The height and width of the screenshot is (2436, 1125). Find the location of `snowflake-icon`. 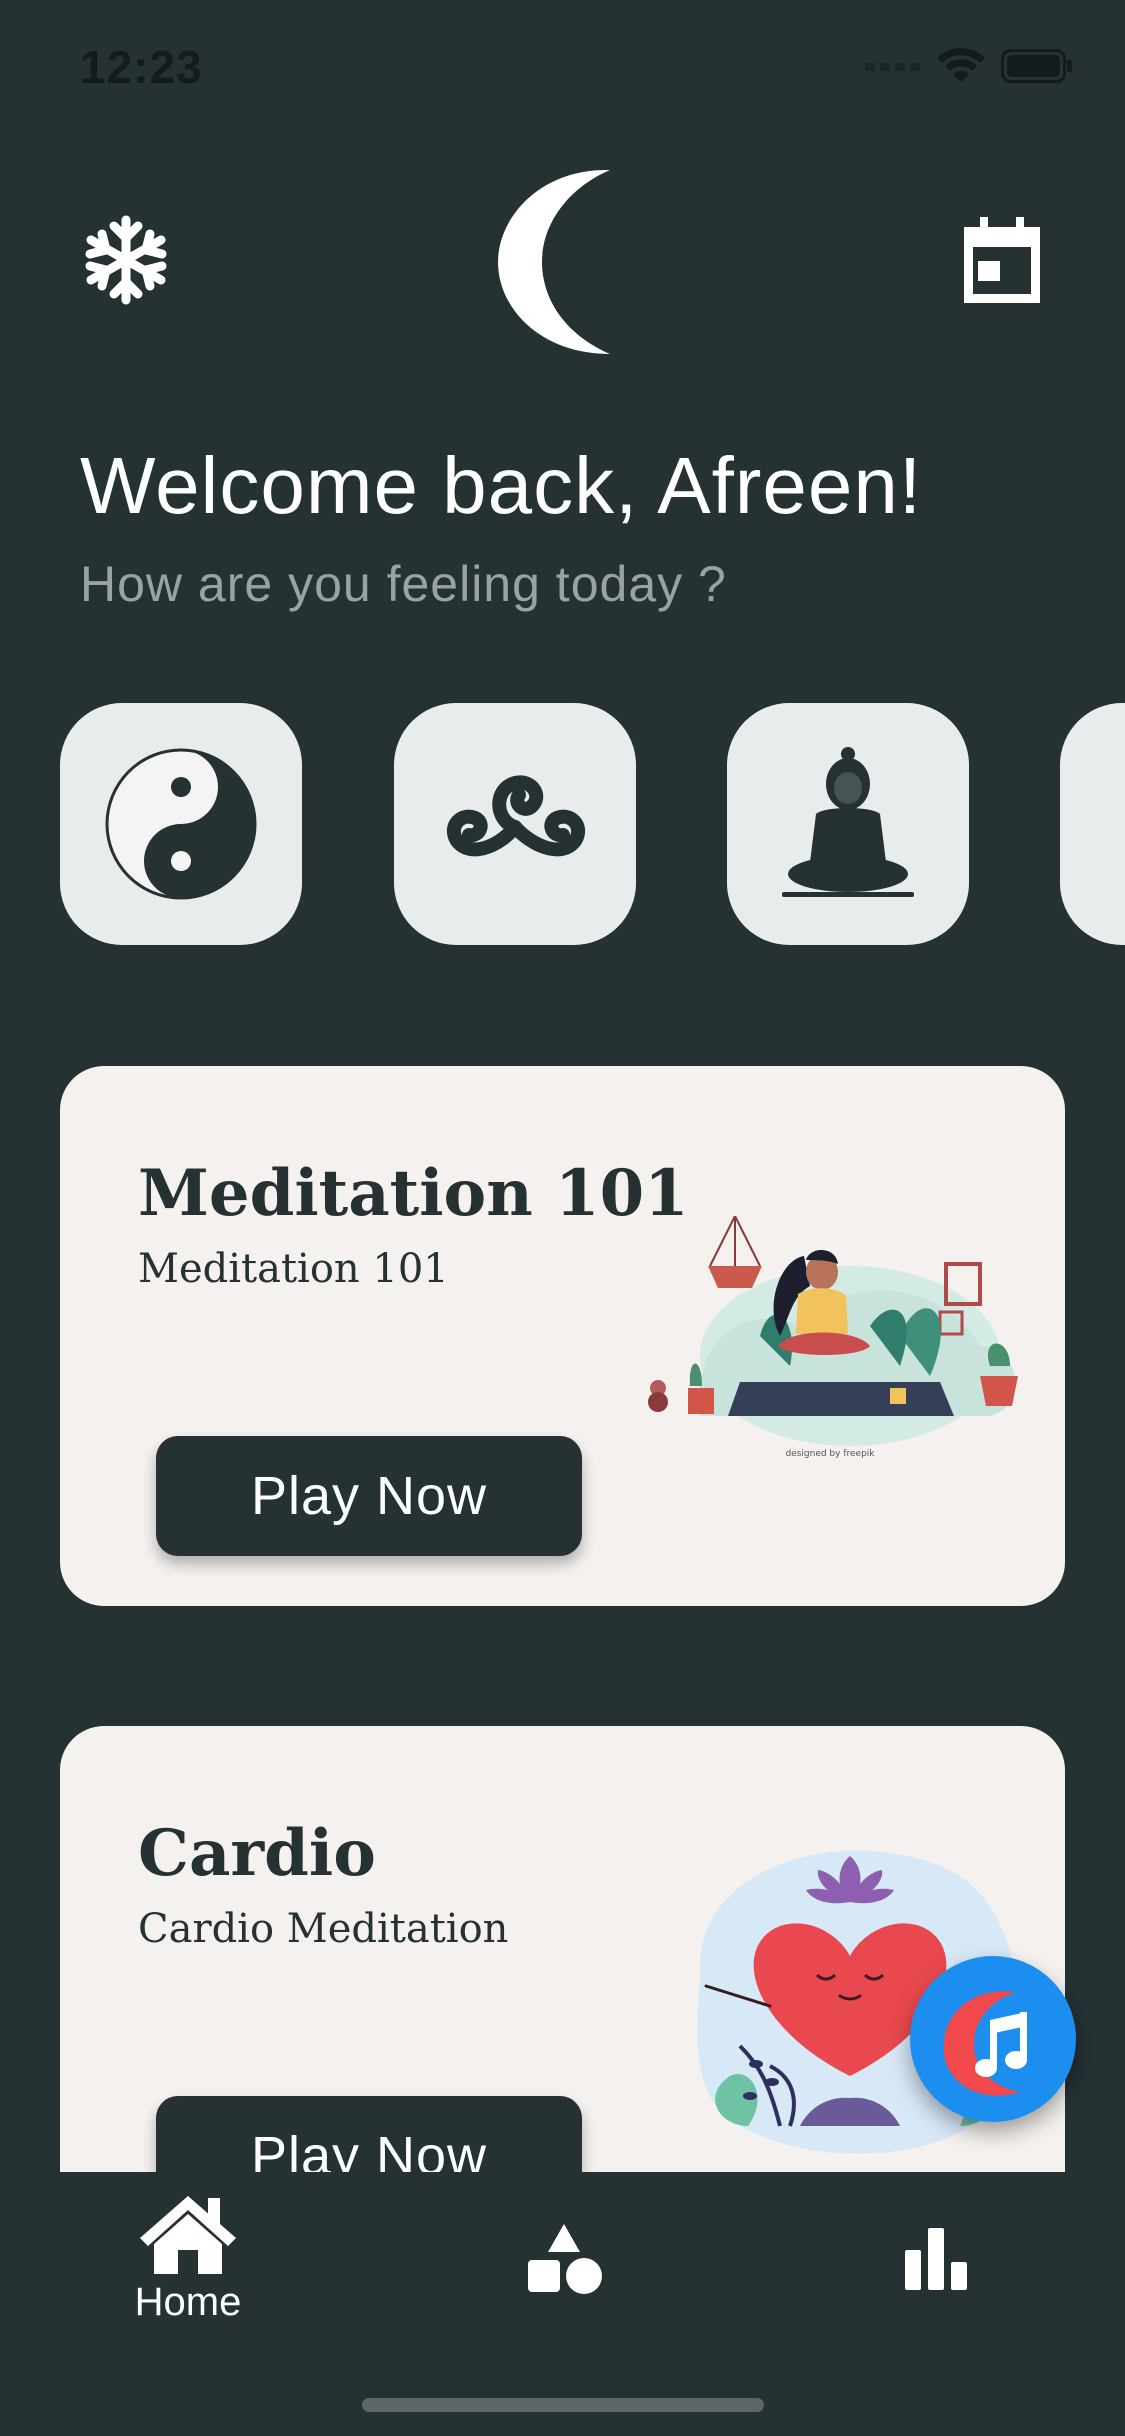

snowflake-icon is located at coordinates (126, 260).